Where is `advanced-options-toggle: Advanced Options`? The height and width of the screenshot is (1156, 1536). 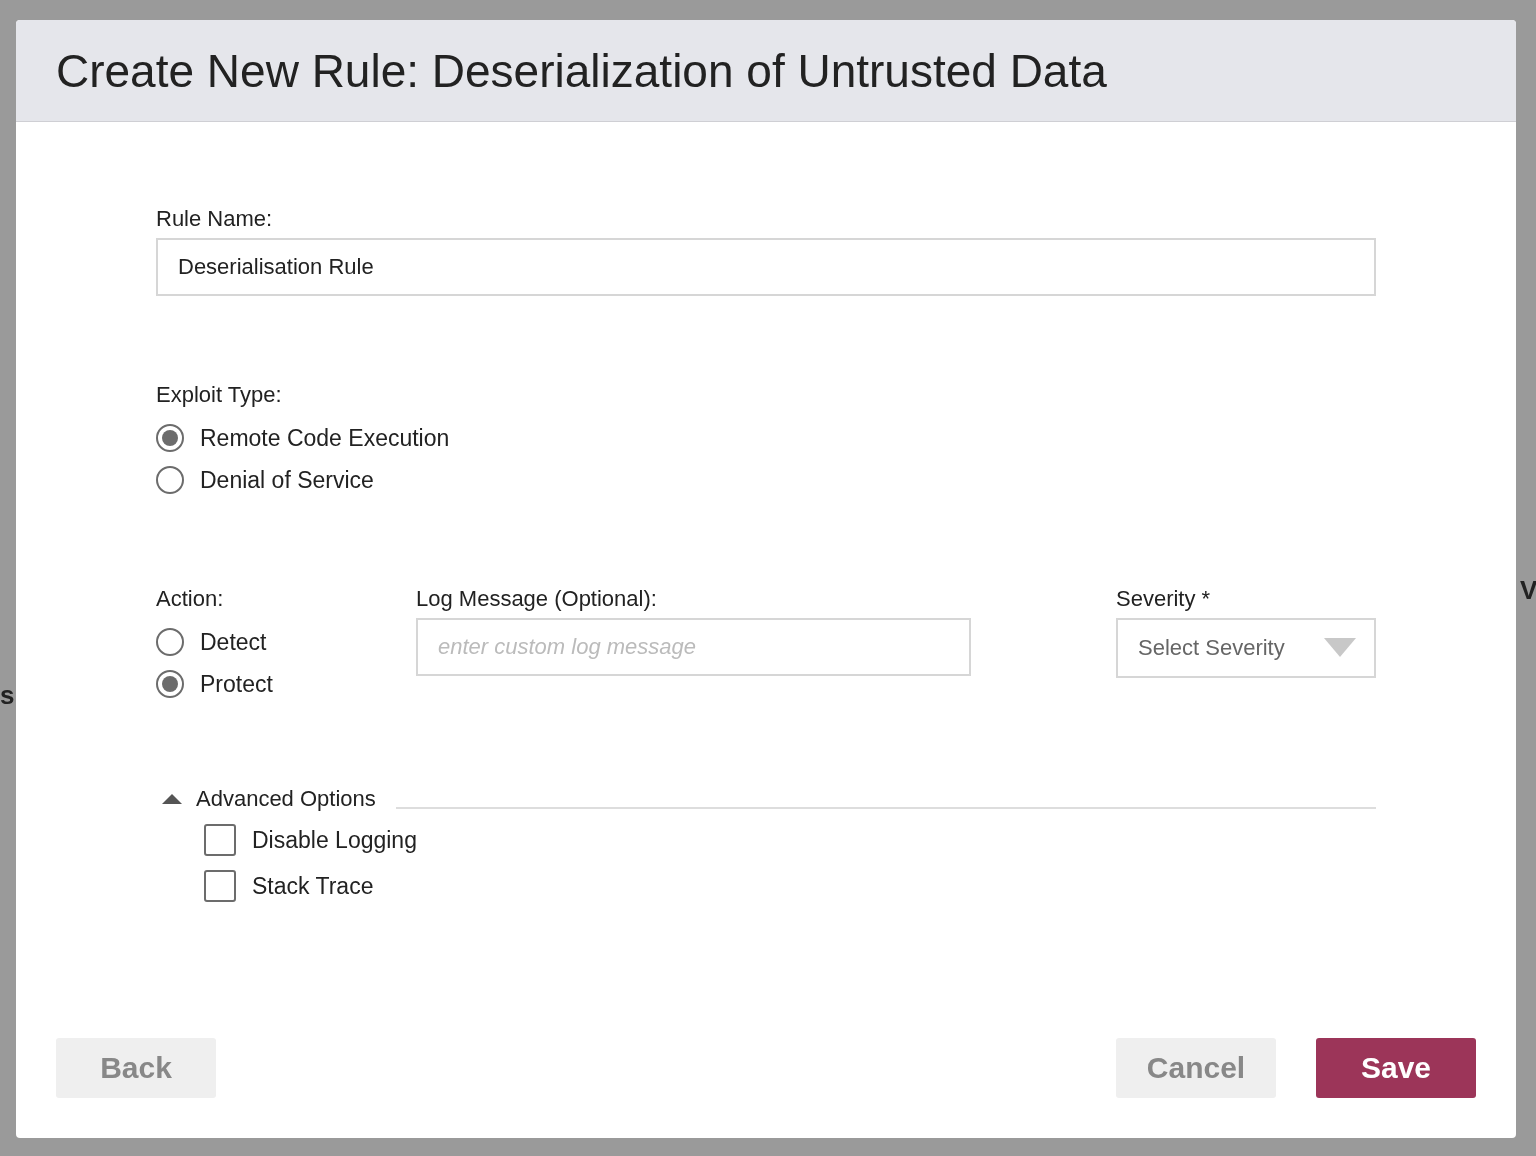 advanced-options-toggle: Advanced Options is located at coordinates (276, 799).